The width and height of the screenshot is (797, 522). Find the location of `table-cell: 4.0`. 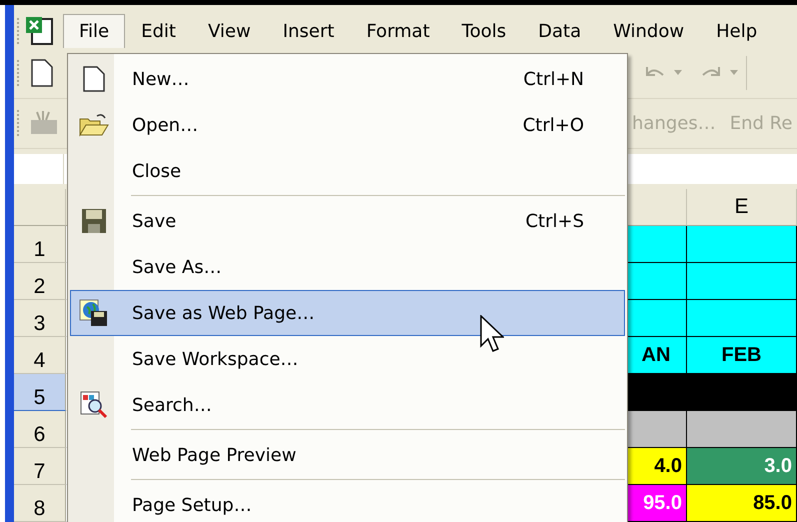

table-cell: 4.0 is located at coordinates (656, 466).